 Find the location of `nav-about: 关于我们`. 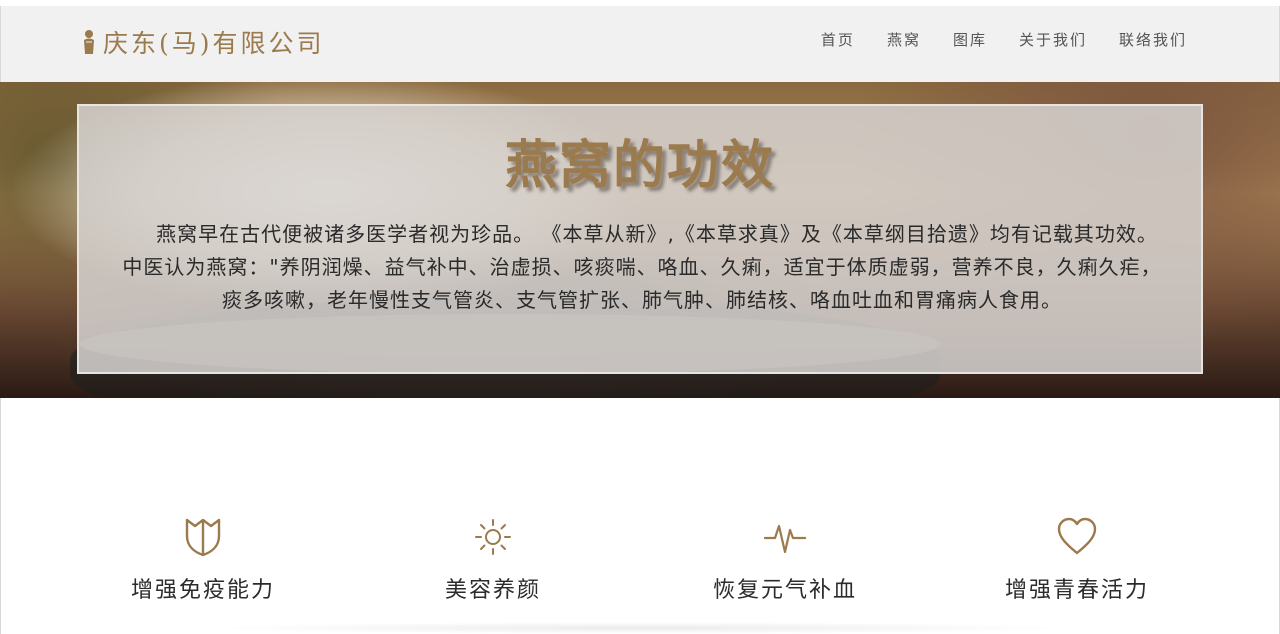

nav-about: 关于我们 is located at coordinates (1053, 40).